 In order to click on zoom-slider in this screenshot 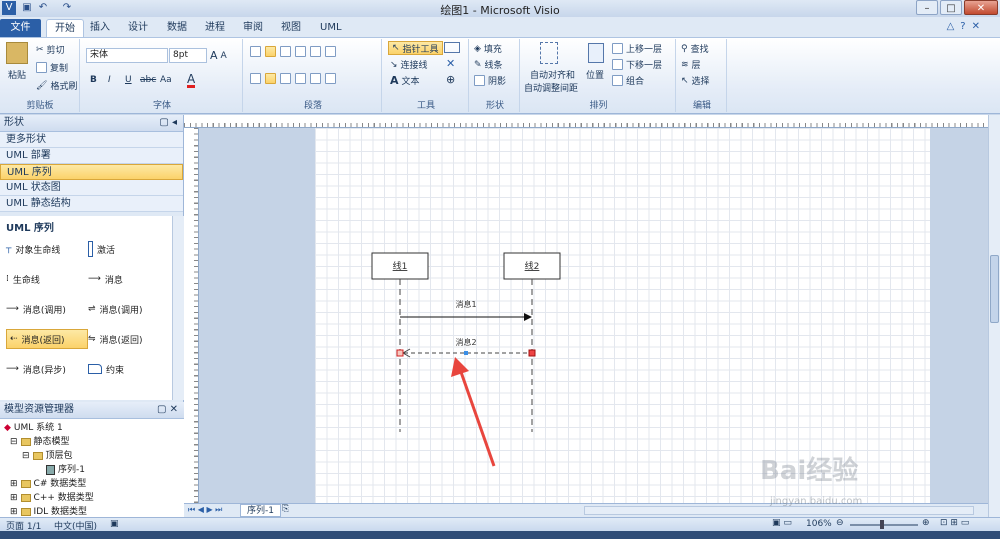, I will do `click(884, 525)`.